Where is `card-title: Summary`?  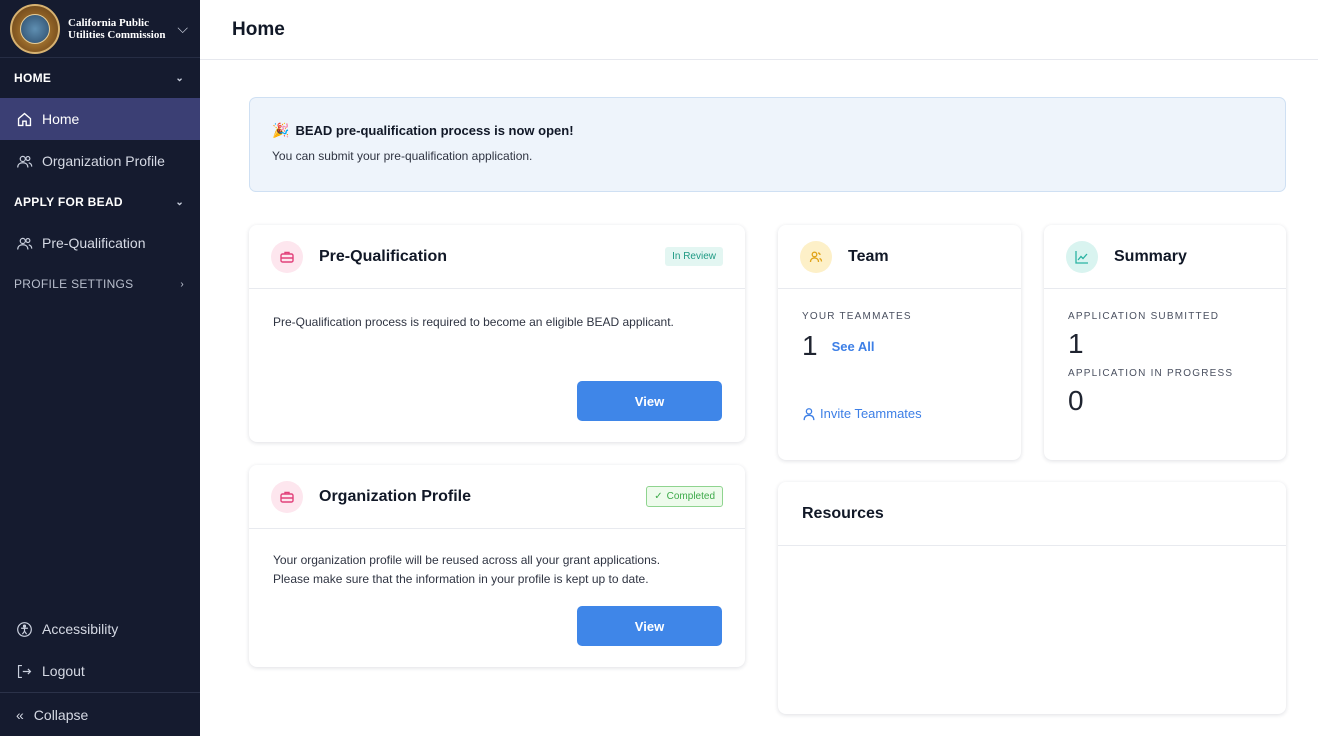 card-title: Summary is located at coordinates (1150, 256).